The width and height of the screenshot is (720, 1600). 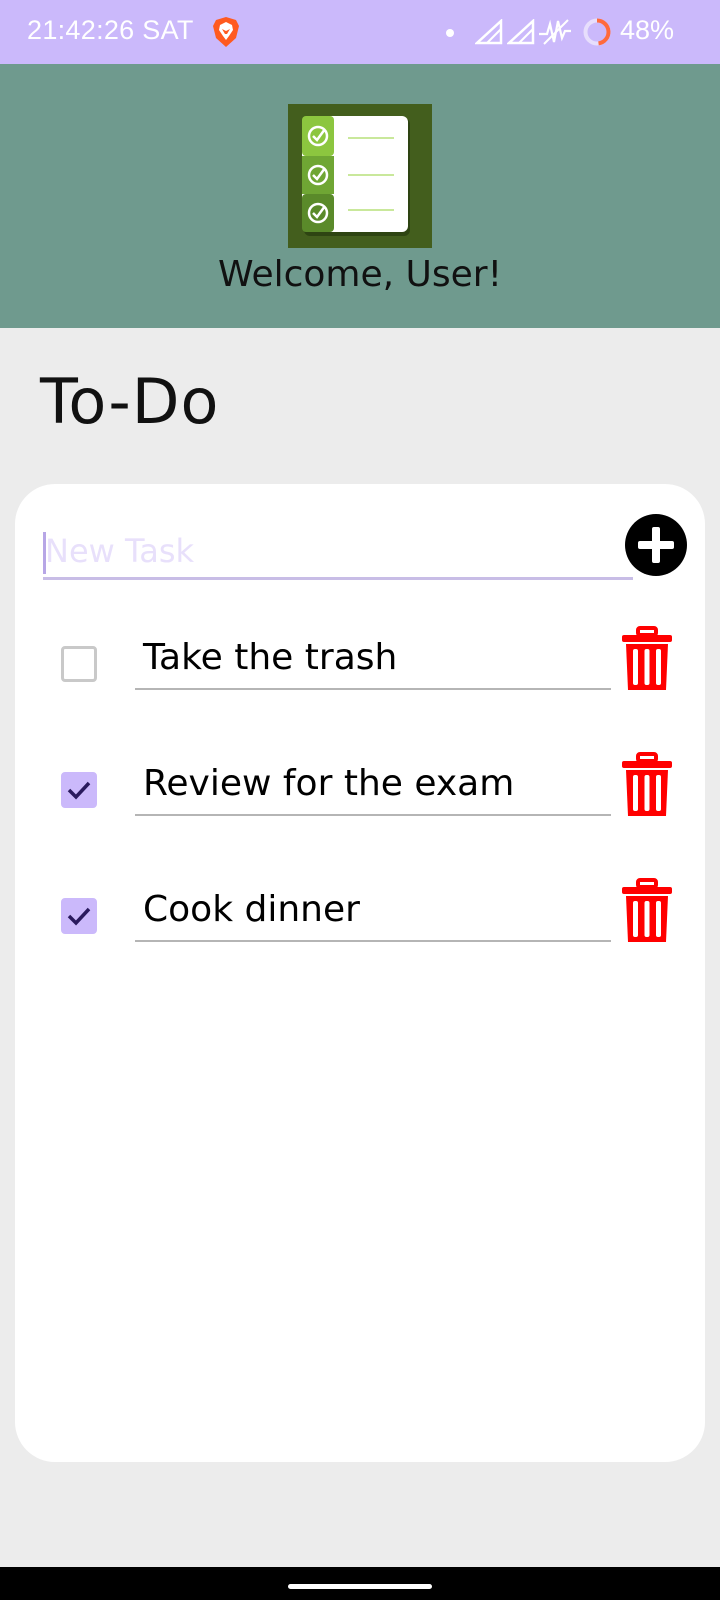 I want to click on home-gesture-handle, so click(x=360, y=1586).